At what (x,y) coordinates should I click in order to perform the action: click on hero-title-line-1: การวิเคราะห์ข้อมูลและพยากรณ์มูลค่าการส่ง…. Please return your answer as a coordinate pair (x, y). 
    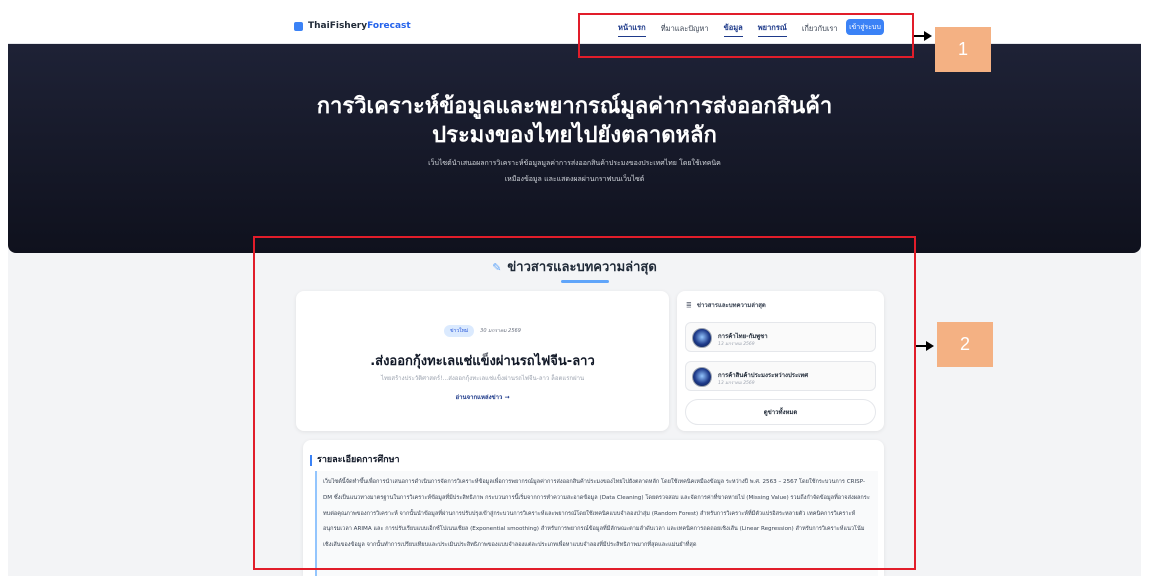
    Looking at the image, I should click on (574, 106).